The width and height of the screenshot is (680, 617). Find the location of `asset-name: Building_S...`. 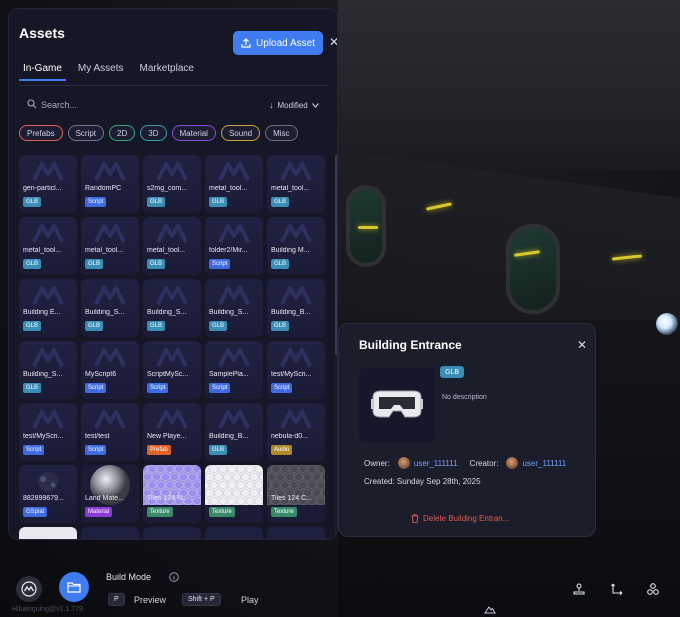

asset-name: Building_S... is located at coordinates (105, 312).